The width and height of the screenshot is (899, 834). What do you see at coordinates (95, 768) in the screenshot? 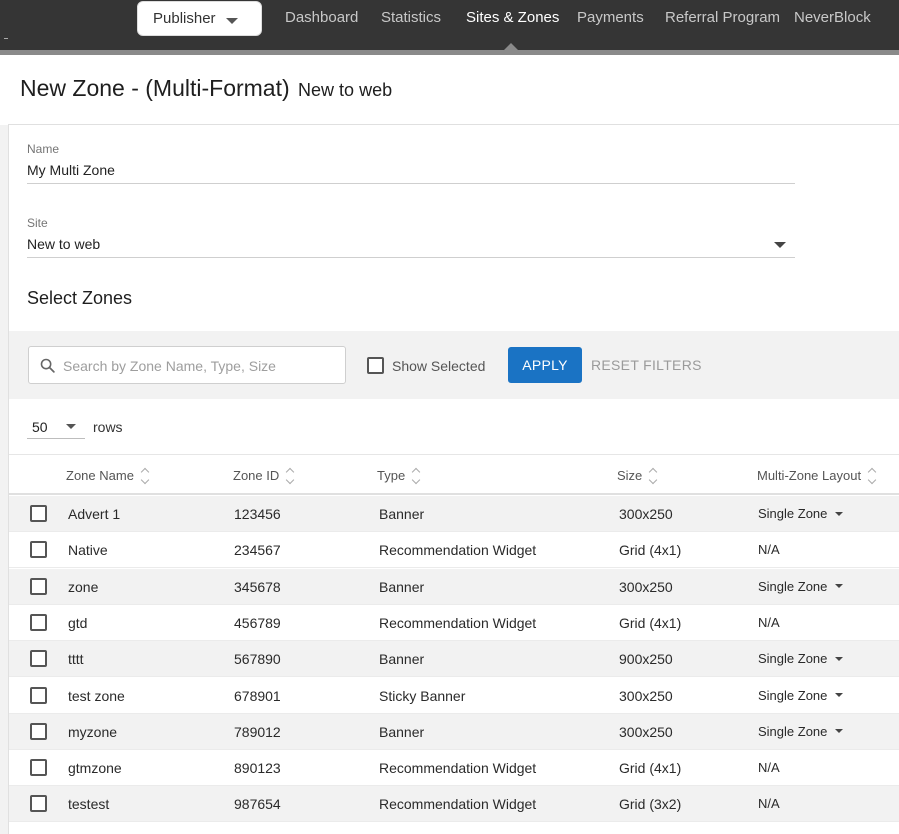
I see `zone-name-cell: gtmzone` at bounding box center [95, 768].